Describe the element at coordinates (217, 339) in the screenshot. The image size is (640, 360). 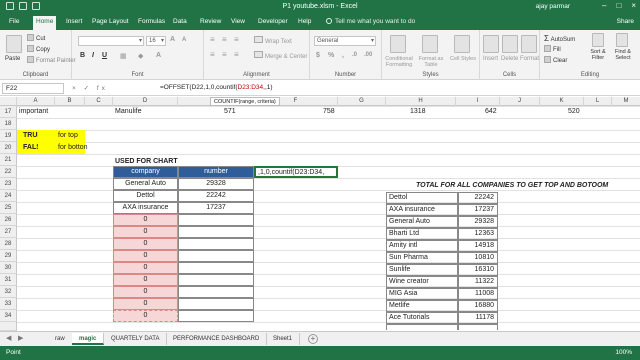
I see `sheet-tab-performance-dashboard: PERFORMANCE DASHBOARD` at that location.